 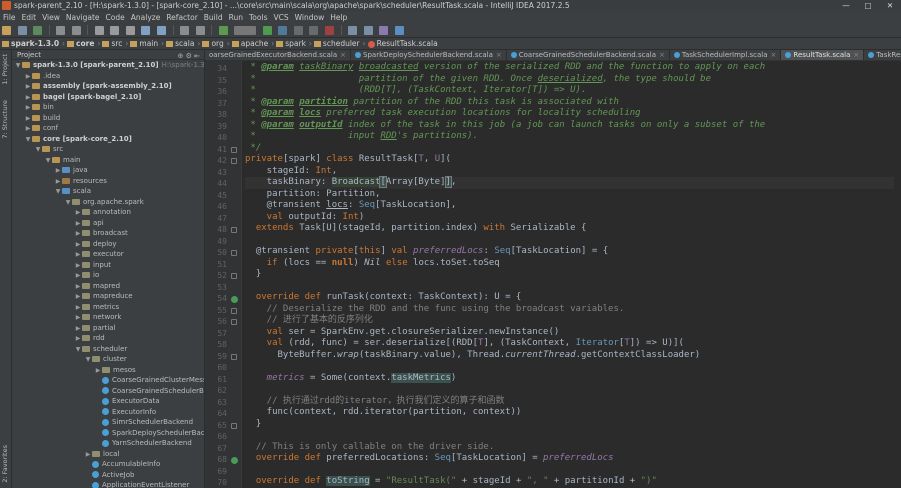 What do you see at coordinates (108, 484) in the screenshot?
I see `tree-item: ApplicationEventListener` at bounding box center [108, 484].